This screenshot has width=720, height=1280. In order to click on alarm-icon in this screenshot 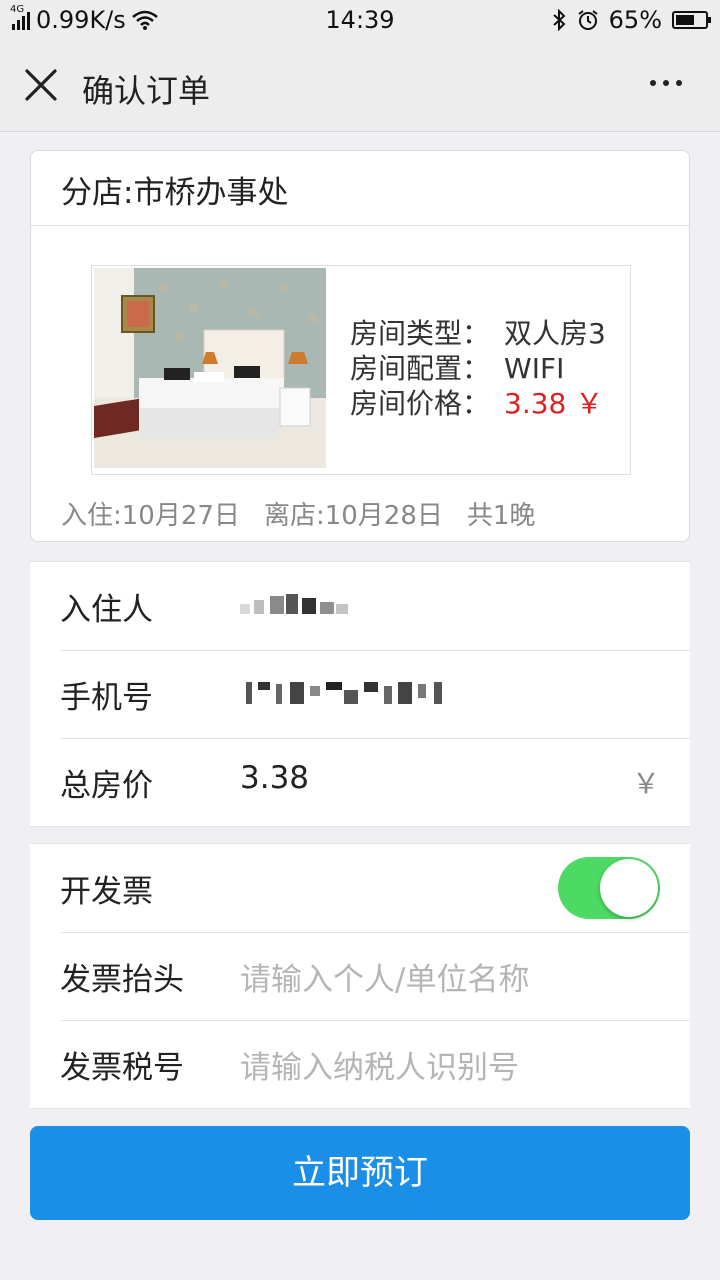, I will do `click(588, 20)`.